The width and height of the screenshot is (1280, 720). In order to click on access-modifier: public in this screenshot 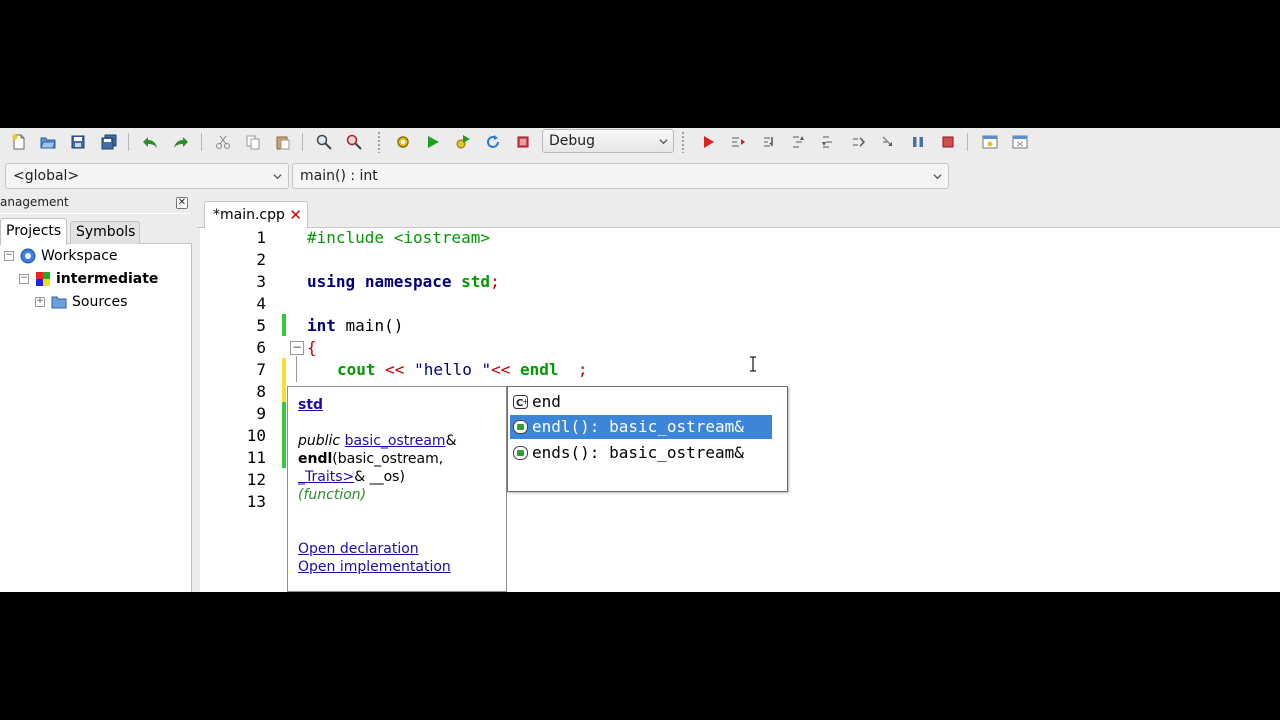, I will do `click(319, 441)`.